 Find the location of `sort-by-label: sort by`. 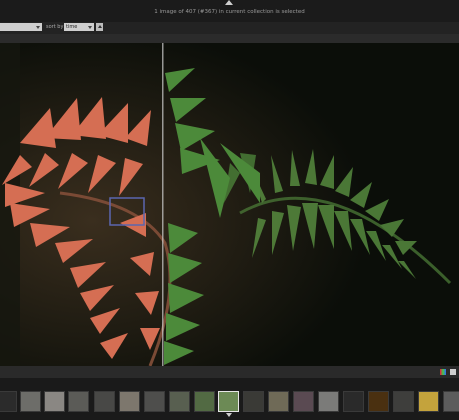

sort-by-label: sort by is located at coordinates (55, 27).